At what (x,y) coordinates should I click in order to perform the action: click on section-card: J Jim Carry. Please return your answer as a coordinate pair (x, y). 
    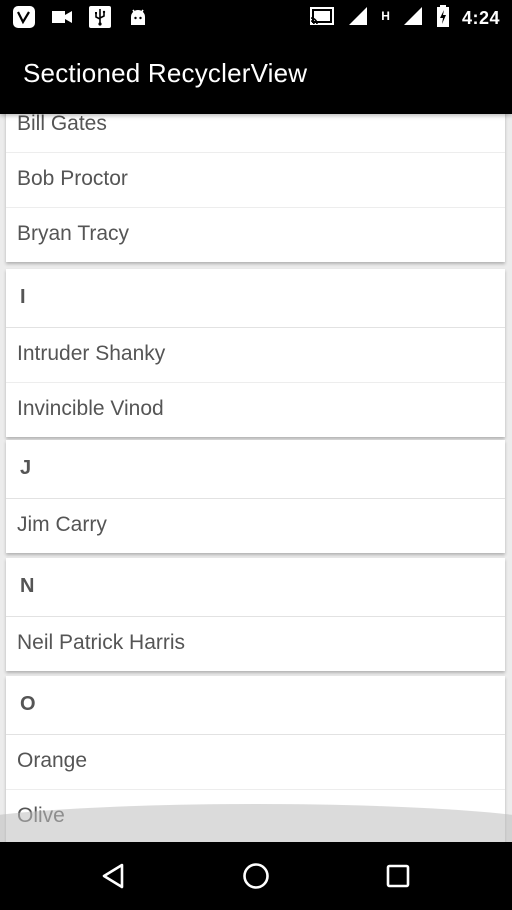
    Looking at the image, I should click on (255, 496).